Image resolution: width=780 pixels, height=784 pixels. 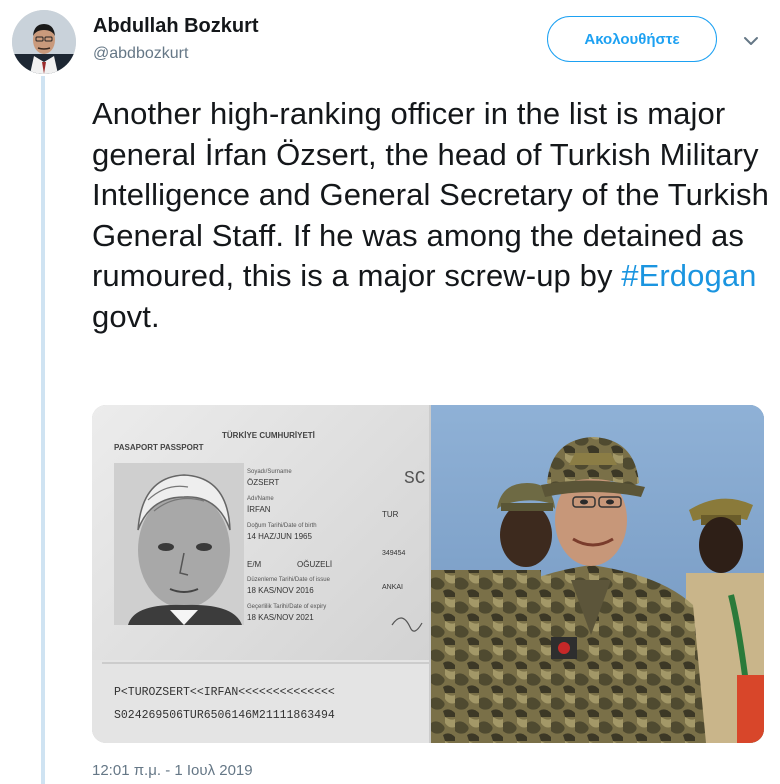 What do you see at coordinates (254, 564) in the screenshot?
I see `sex-value: E/M` at bounding box center [254, 564].